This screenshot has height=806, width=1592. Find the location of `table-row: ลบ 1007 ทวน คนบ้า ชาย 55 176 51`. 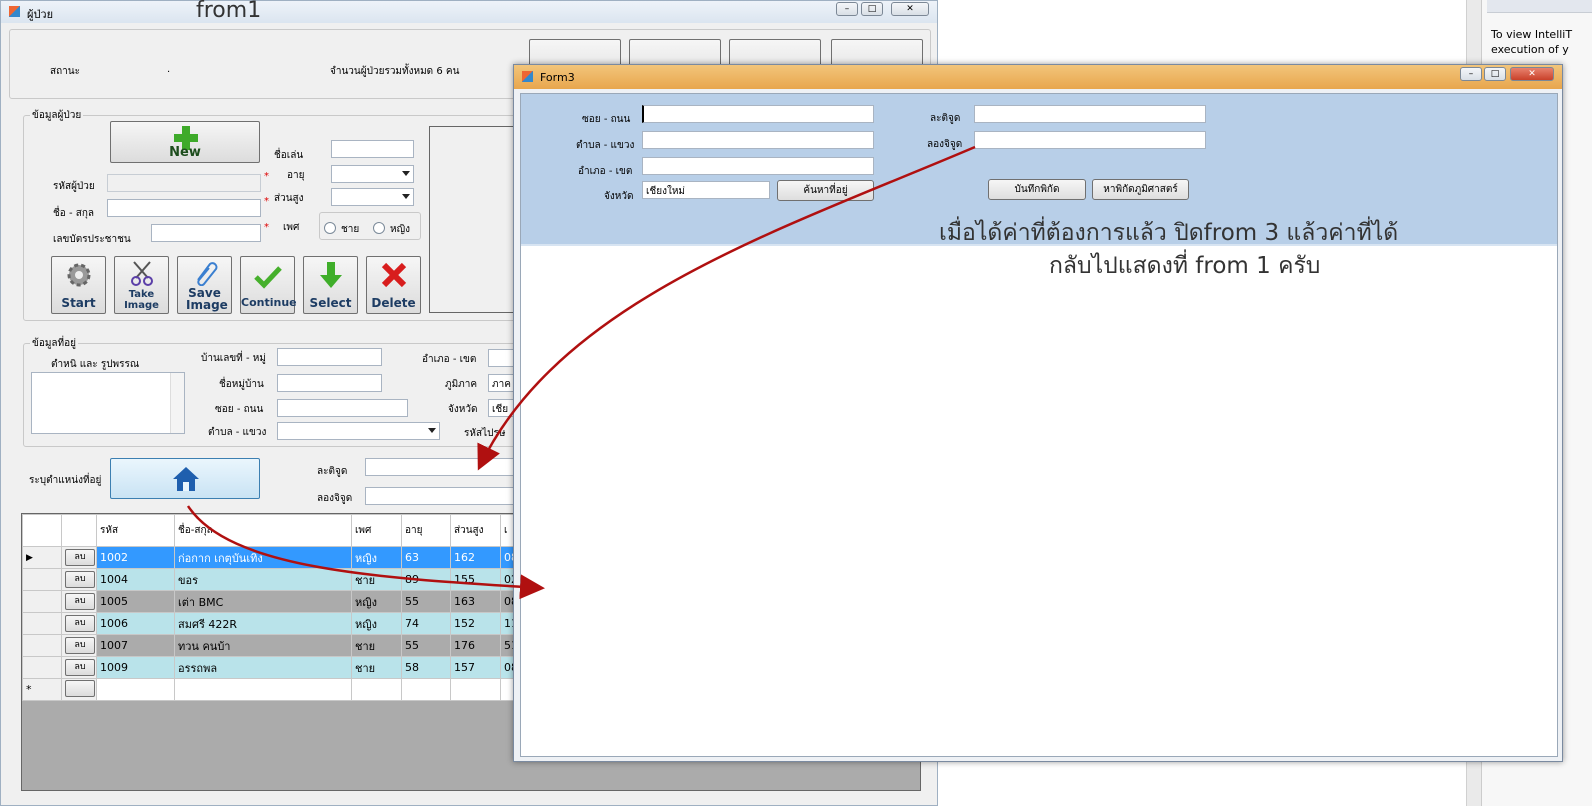

table-row: ลบ 1007 ทวน คนบ้า ชาย 55 176 51 is located at coordinates (271, 645).